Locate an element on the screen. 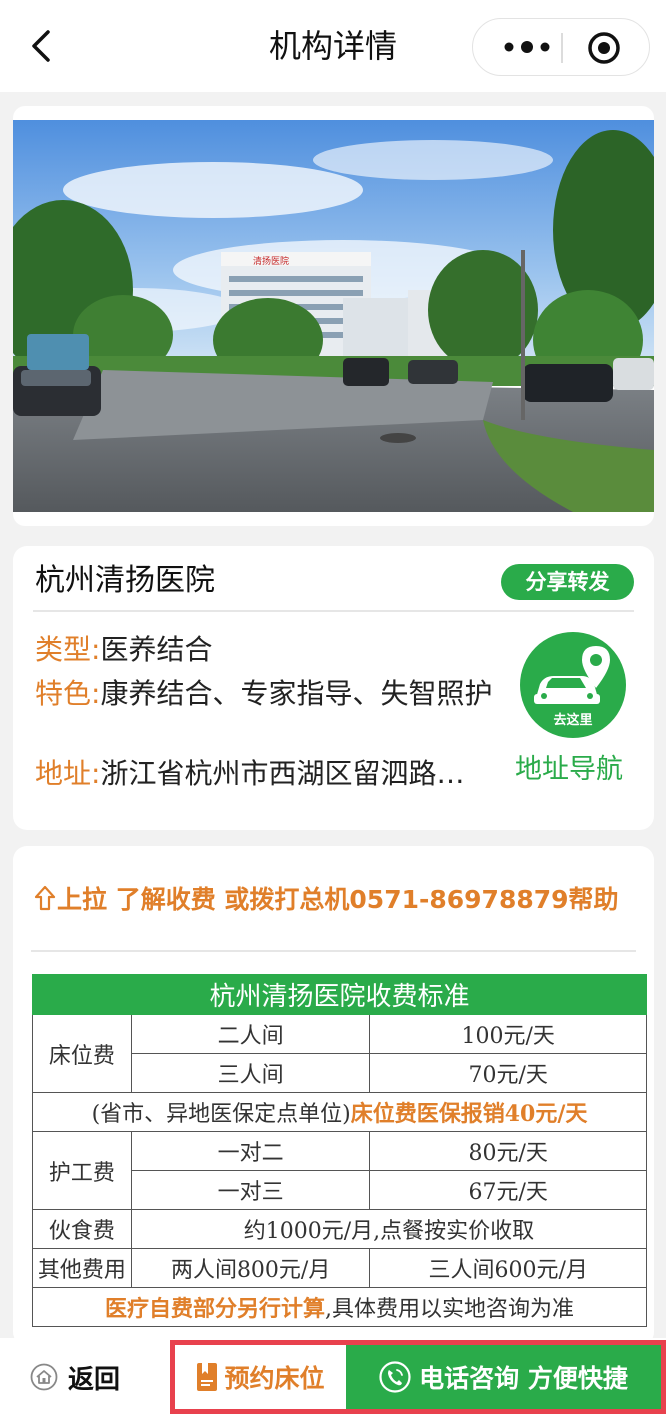 The height and width of the screenshot is (1416, 666). miniprogram-capsule is located at coordinates (561, 47).